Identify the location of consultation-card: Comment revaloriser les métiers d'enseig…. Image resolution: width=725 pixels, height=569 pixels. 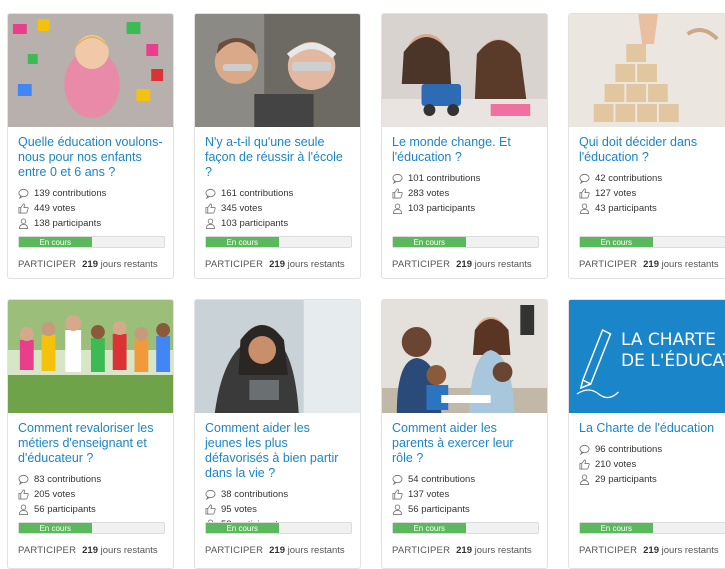
(90, 434).